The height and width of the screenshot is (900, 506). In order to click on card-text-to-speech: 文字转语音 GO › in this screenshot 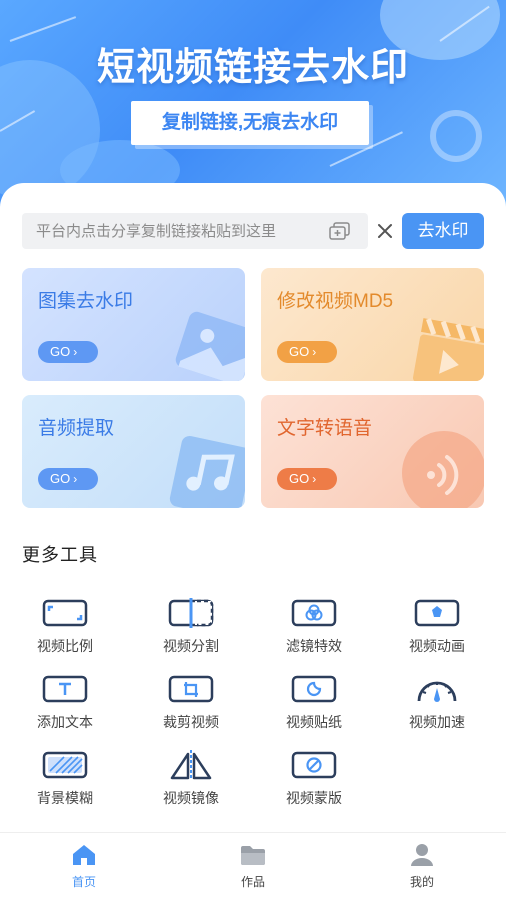, I will do `click(372, 451)`.